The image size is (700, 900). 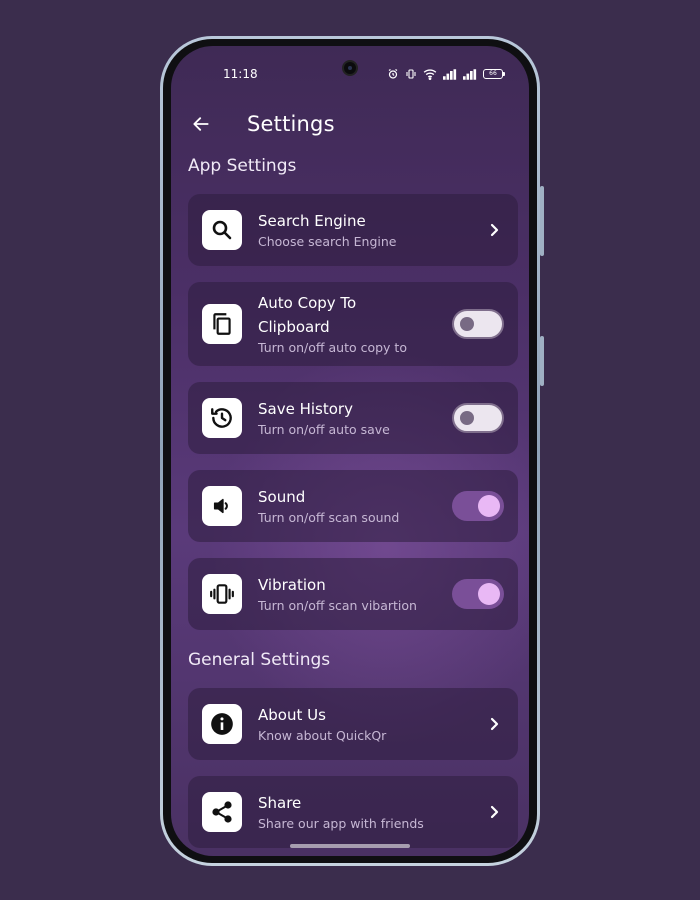 I want to click on speaker-icon-box, so click(x=222, y=506).